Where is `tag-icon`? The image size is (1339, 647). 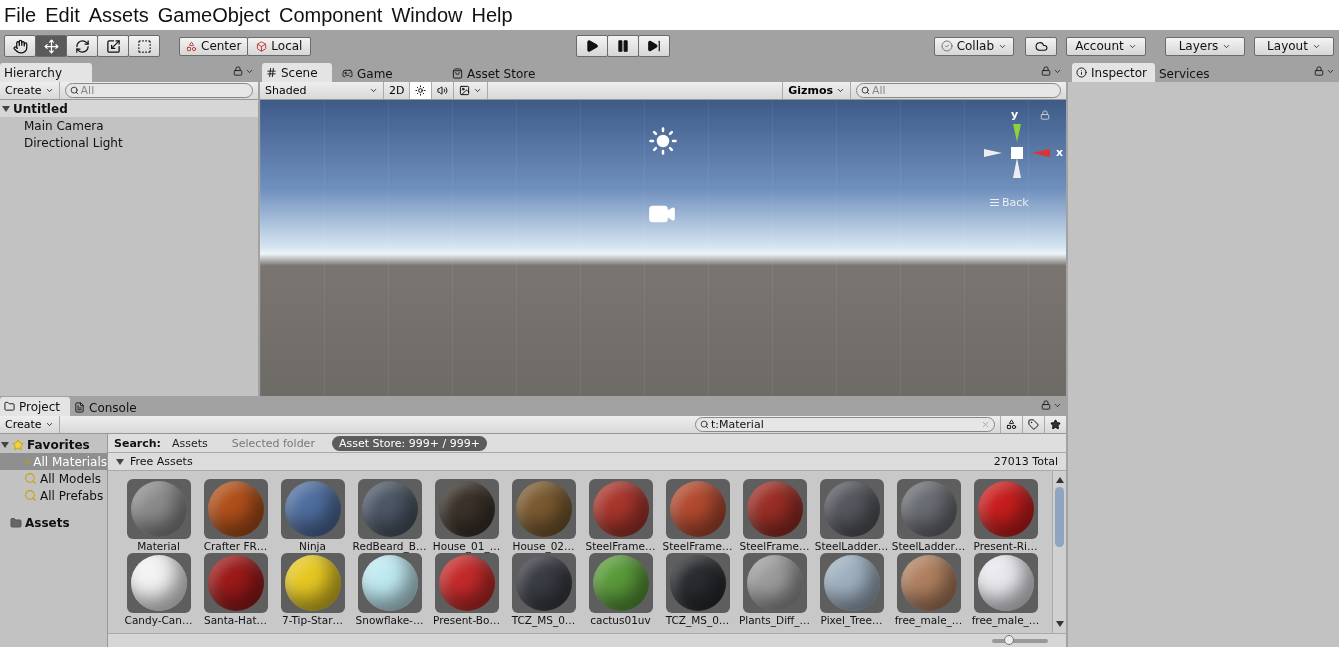 tag-icon is located at coordinates (1033, 424).